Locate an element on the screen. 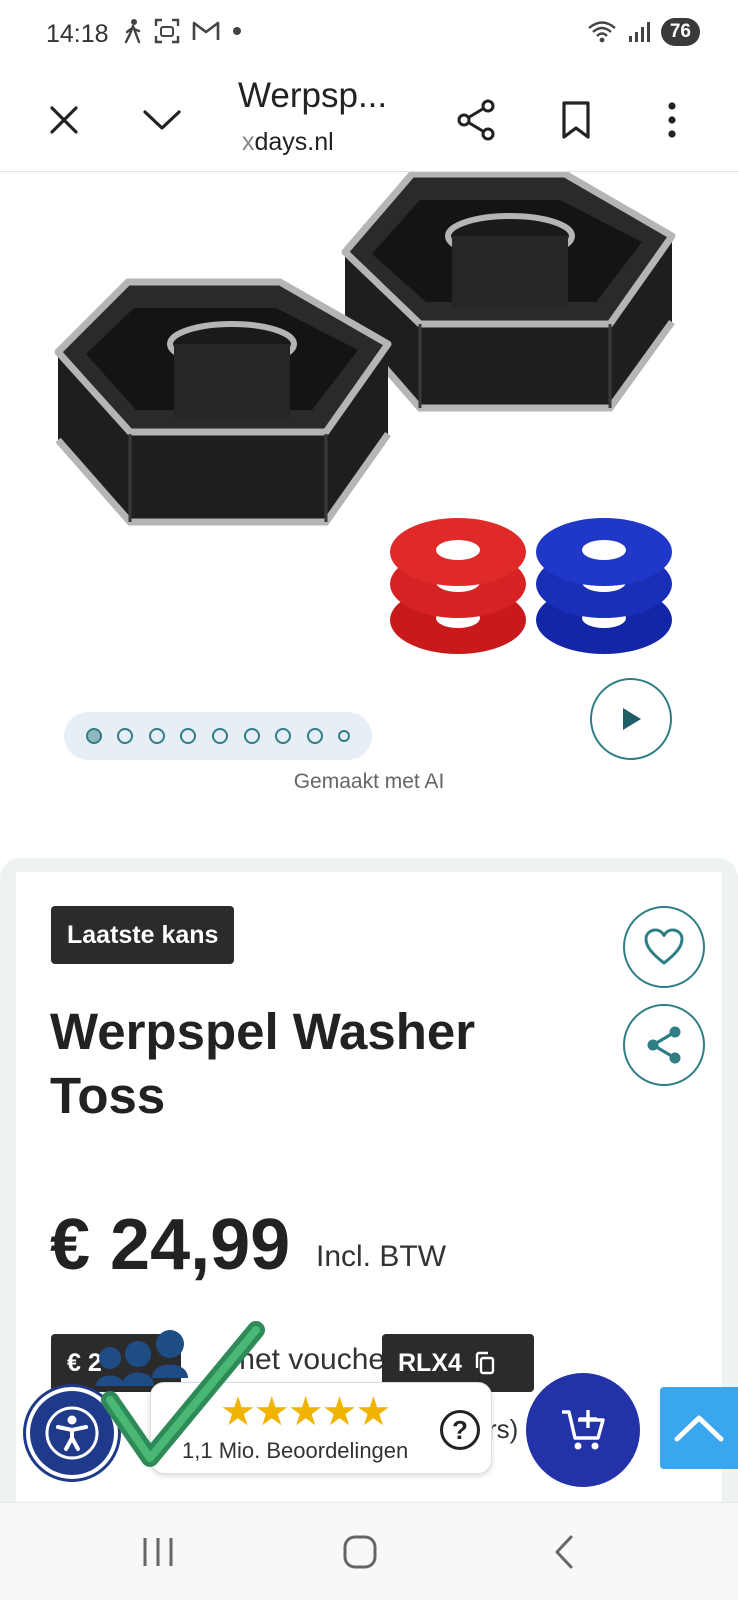 The height and width of the screenshot is (1600, 738). copy-icon is located at coordinates (485, 1363).